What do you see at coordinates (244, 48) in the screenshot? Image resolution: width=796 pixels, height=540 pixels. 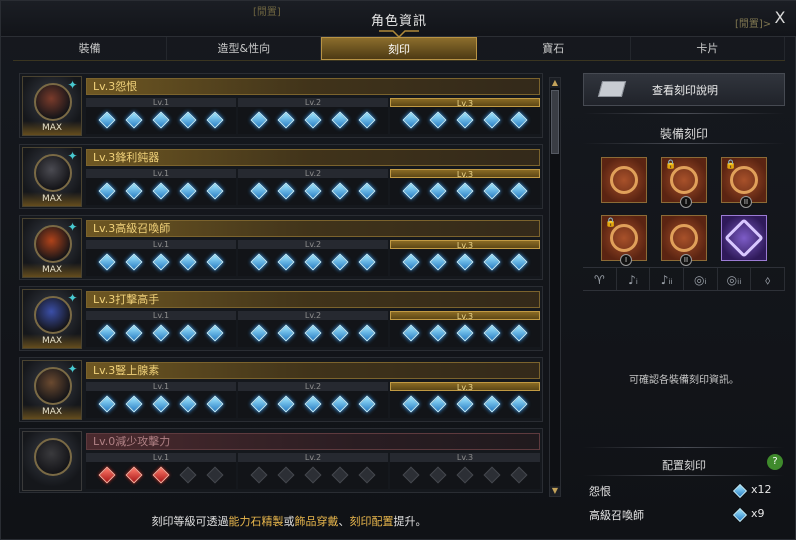 I see `tab-1: 造型&性向` at bounding box center [244, 48].